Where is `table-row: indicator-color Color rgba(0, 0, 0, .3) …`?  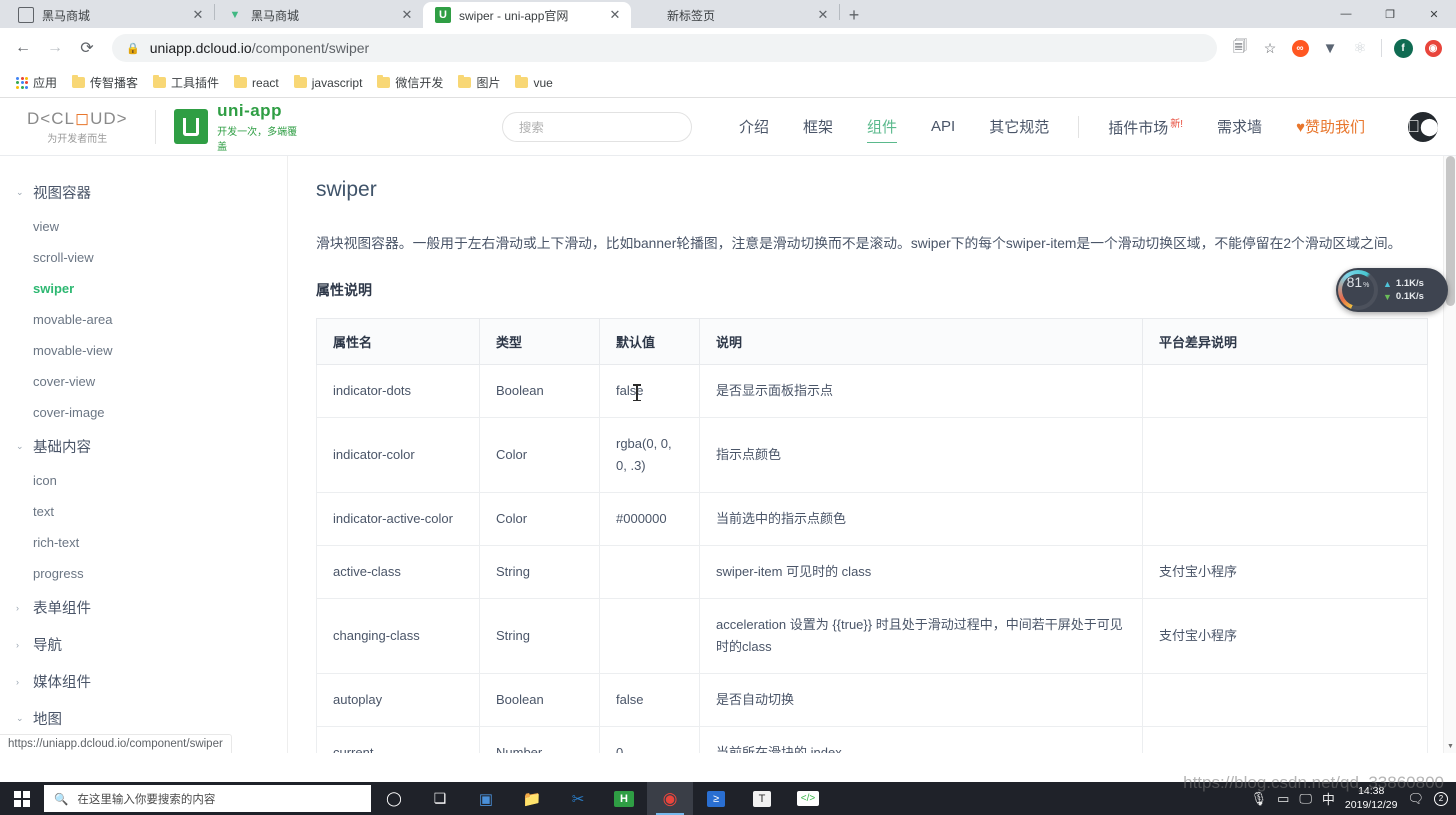
table-row: indicator-color Color rgba(0, 0, 0, .3) … is located at coordinates (872, 454).